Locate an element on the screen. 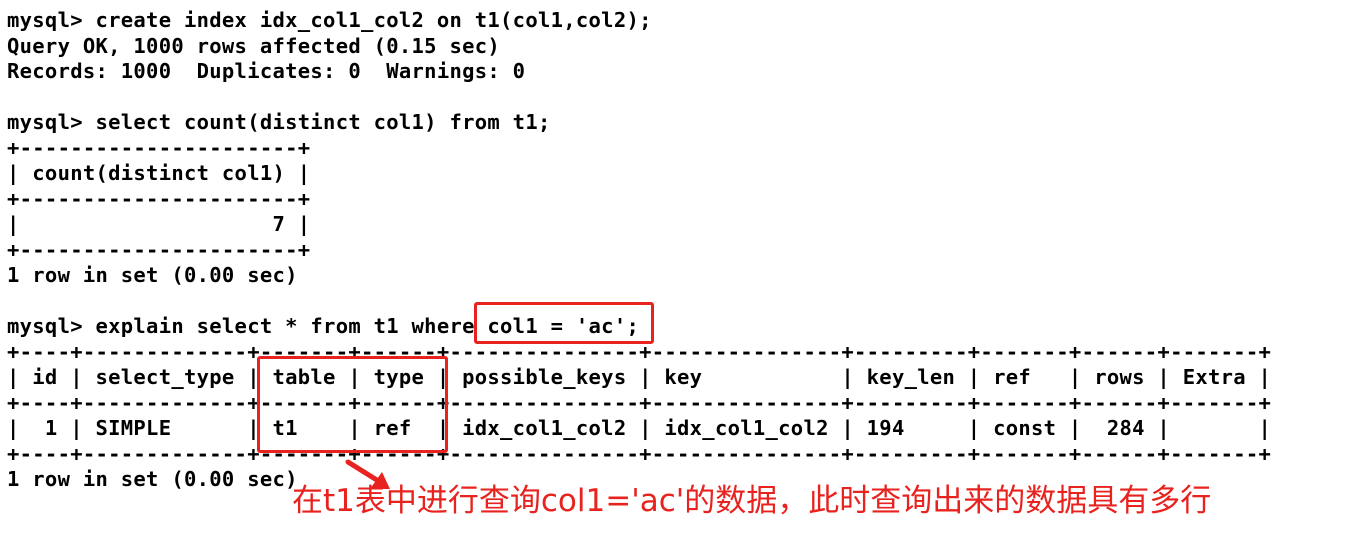  highlight-table-type-columns is located at coordinates (352, 404).